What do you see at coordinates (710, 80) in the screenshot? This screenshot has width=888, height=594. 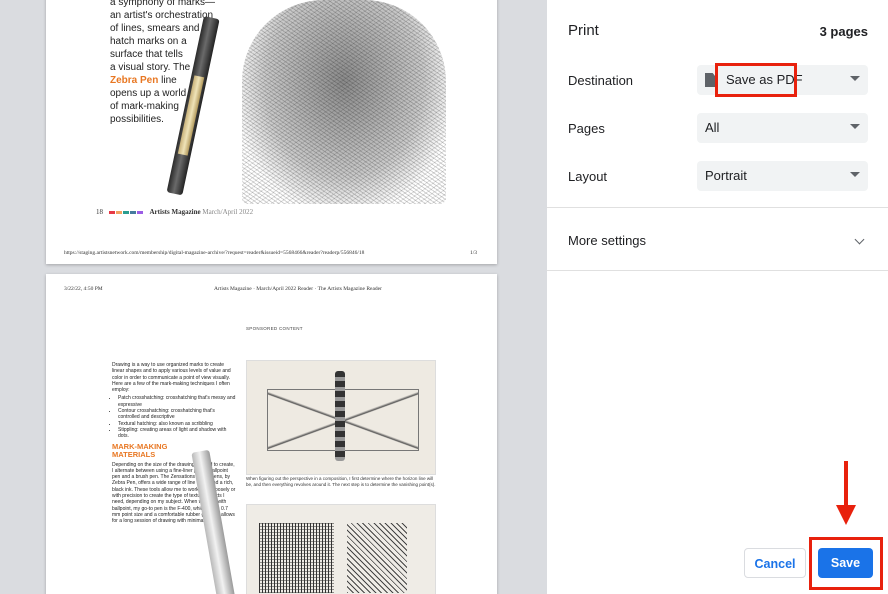 I see `document-icon` at bounding box center [710, 80].